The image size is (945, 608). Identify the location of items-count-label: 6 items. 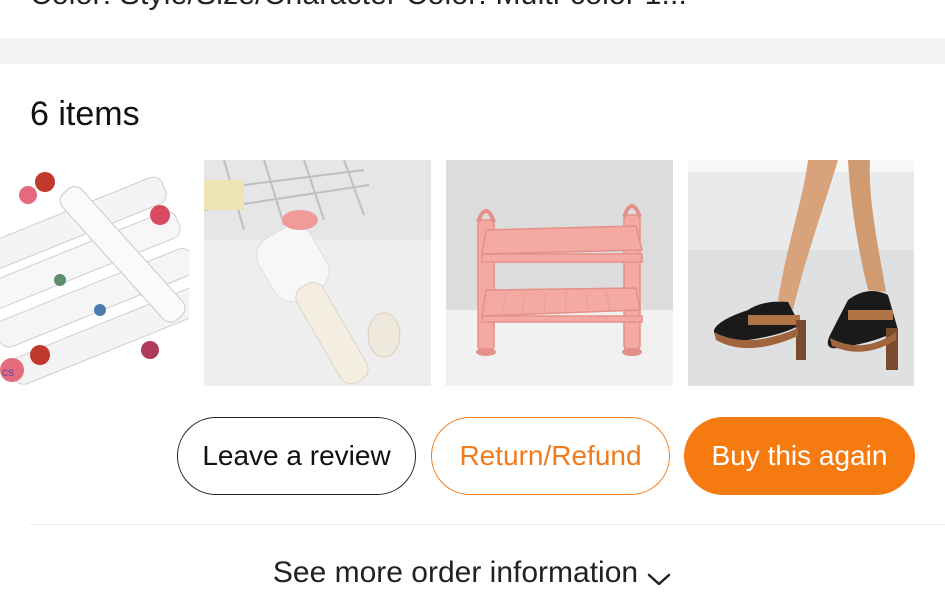
(85, 114).